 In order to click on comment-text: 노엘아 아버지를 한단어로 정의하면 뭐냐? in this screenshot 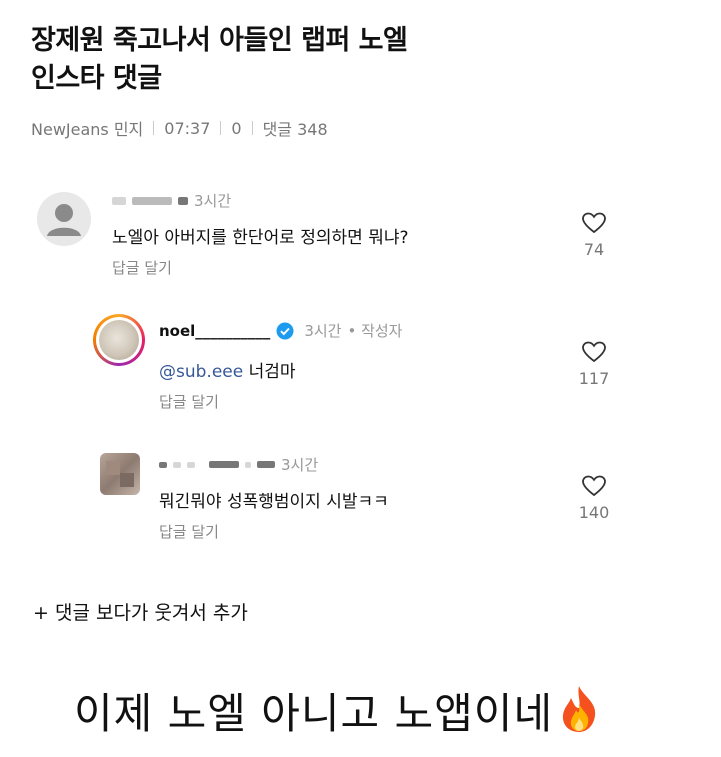, I will do `click(260, 238)`.